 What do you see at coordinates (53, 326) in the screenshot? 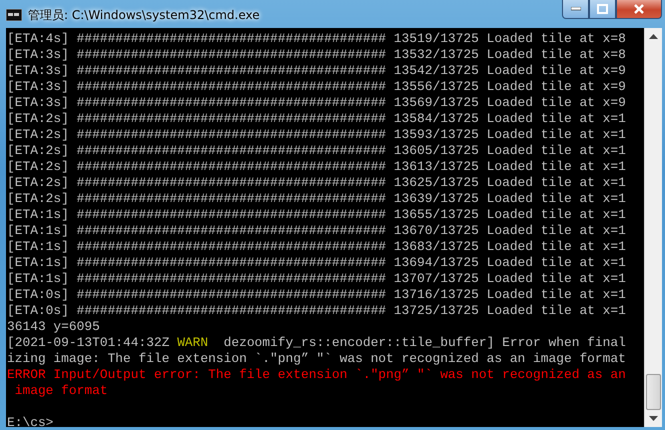
I see `console-text: 36143 y=6095` at bounding box center [53, 326].